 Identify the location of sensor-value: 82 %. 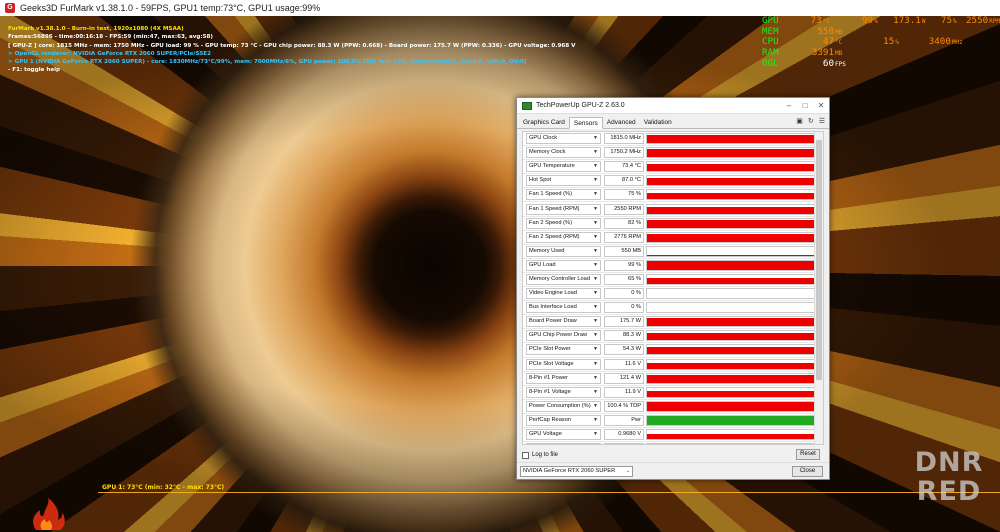
(624, 223).